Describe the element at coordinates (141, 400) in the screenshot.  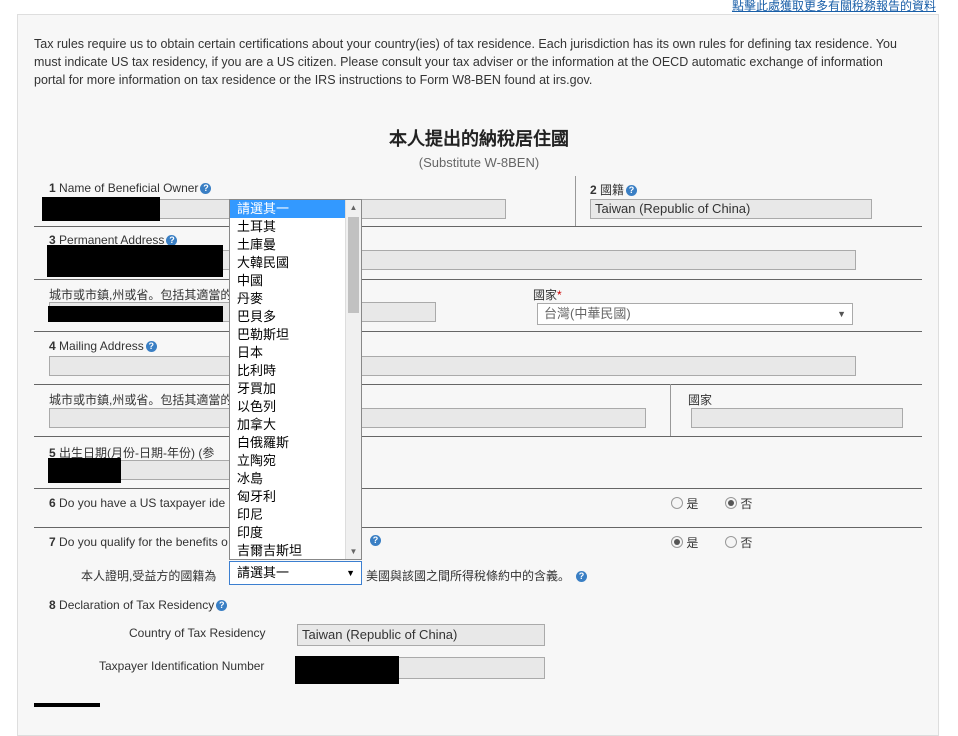
I see `mailing-city-label: 城市或市鎮,州或省。包括其適當的` at that location.